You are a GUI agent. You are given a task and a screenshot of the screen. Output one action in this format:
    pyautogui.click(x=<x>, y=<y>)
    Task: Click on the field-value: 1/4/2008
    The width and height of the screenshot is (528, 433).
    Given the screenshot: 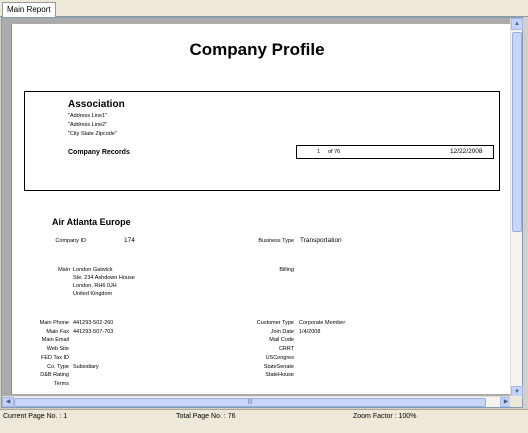 What is the action you would take?
    pyautogui.click(x=310, y=332)
    